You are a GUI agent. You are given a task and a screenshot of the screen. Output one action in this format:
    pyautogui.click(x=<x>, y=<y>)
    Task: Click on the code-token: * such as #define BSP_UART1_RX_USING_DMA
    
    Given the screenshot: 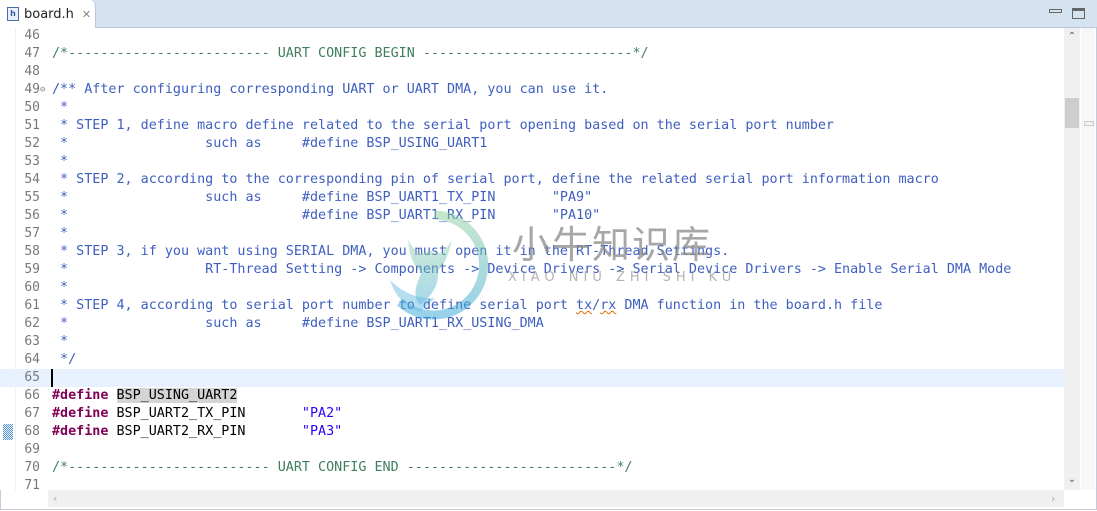 What is the action you would take?
    pyautogui.click(x=298, y=323)
    